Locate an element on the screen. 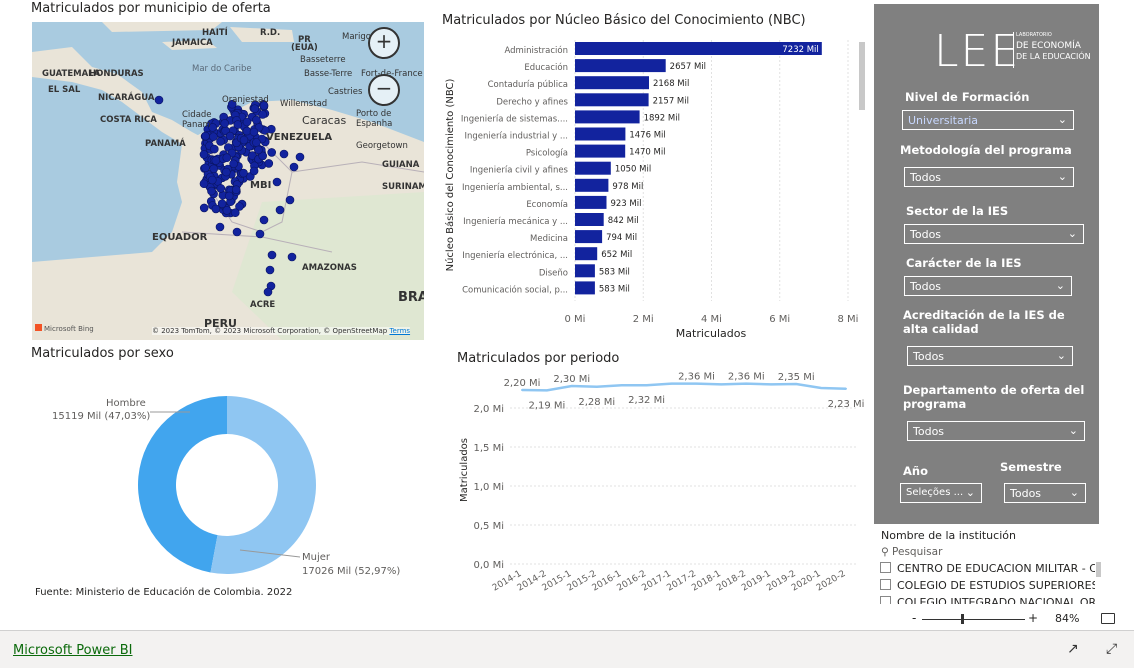 This screenshot has height=668, width=1134. caracter-dropdown: Todos ⌄ is located at coordinates (988, 286).